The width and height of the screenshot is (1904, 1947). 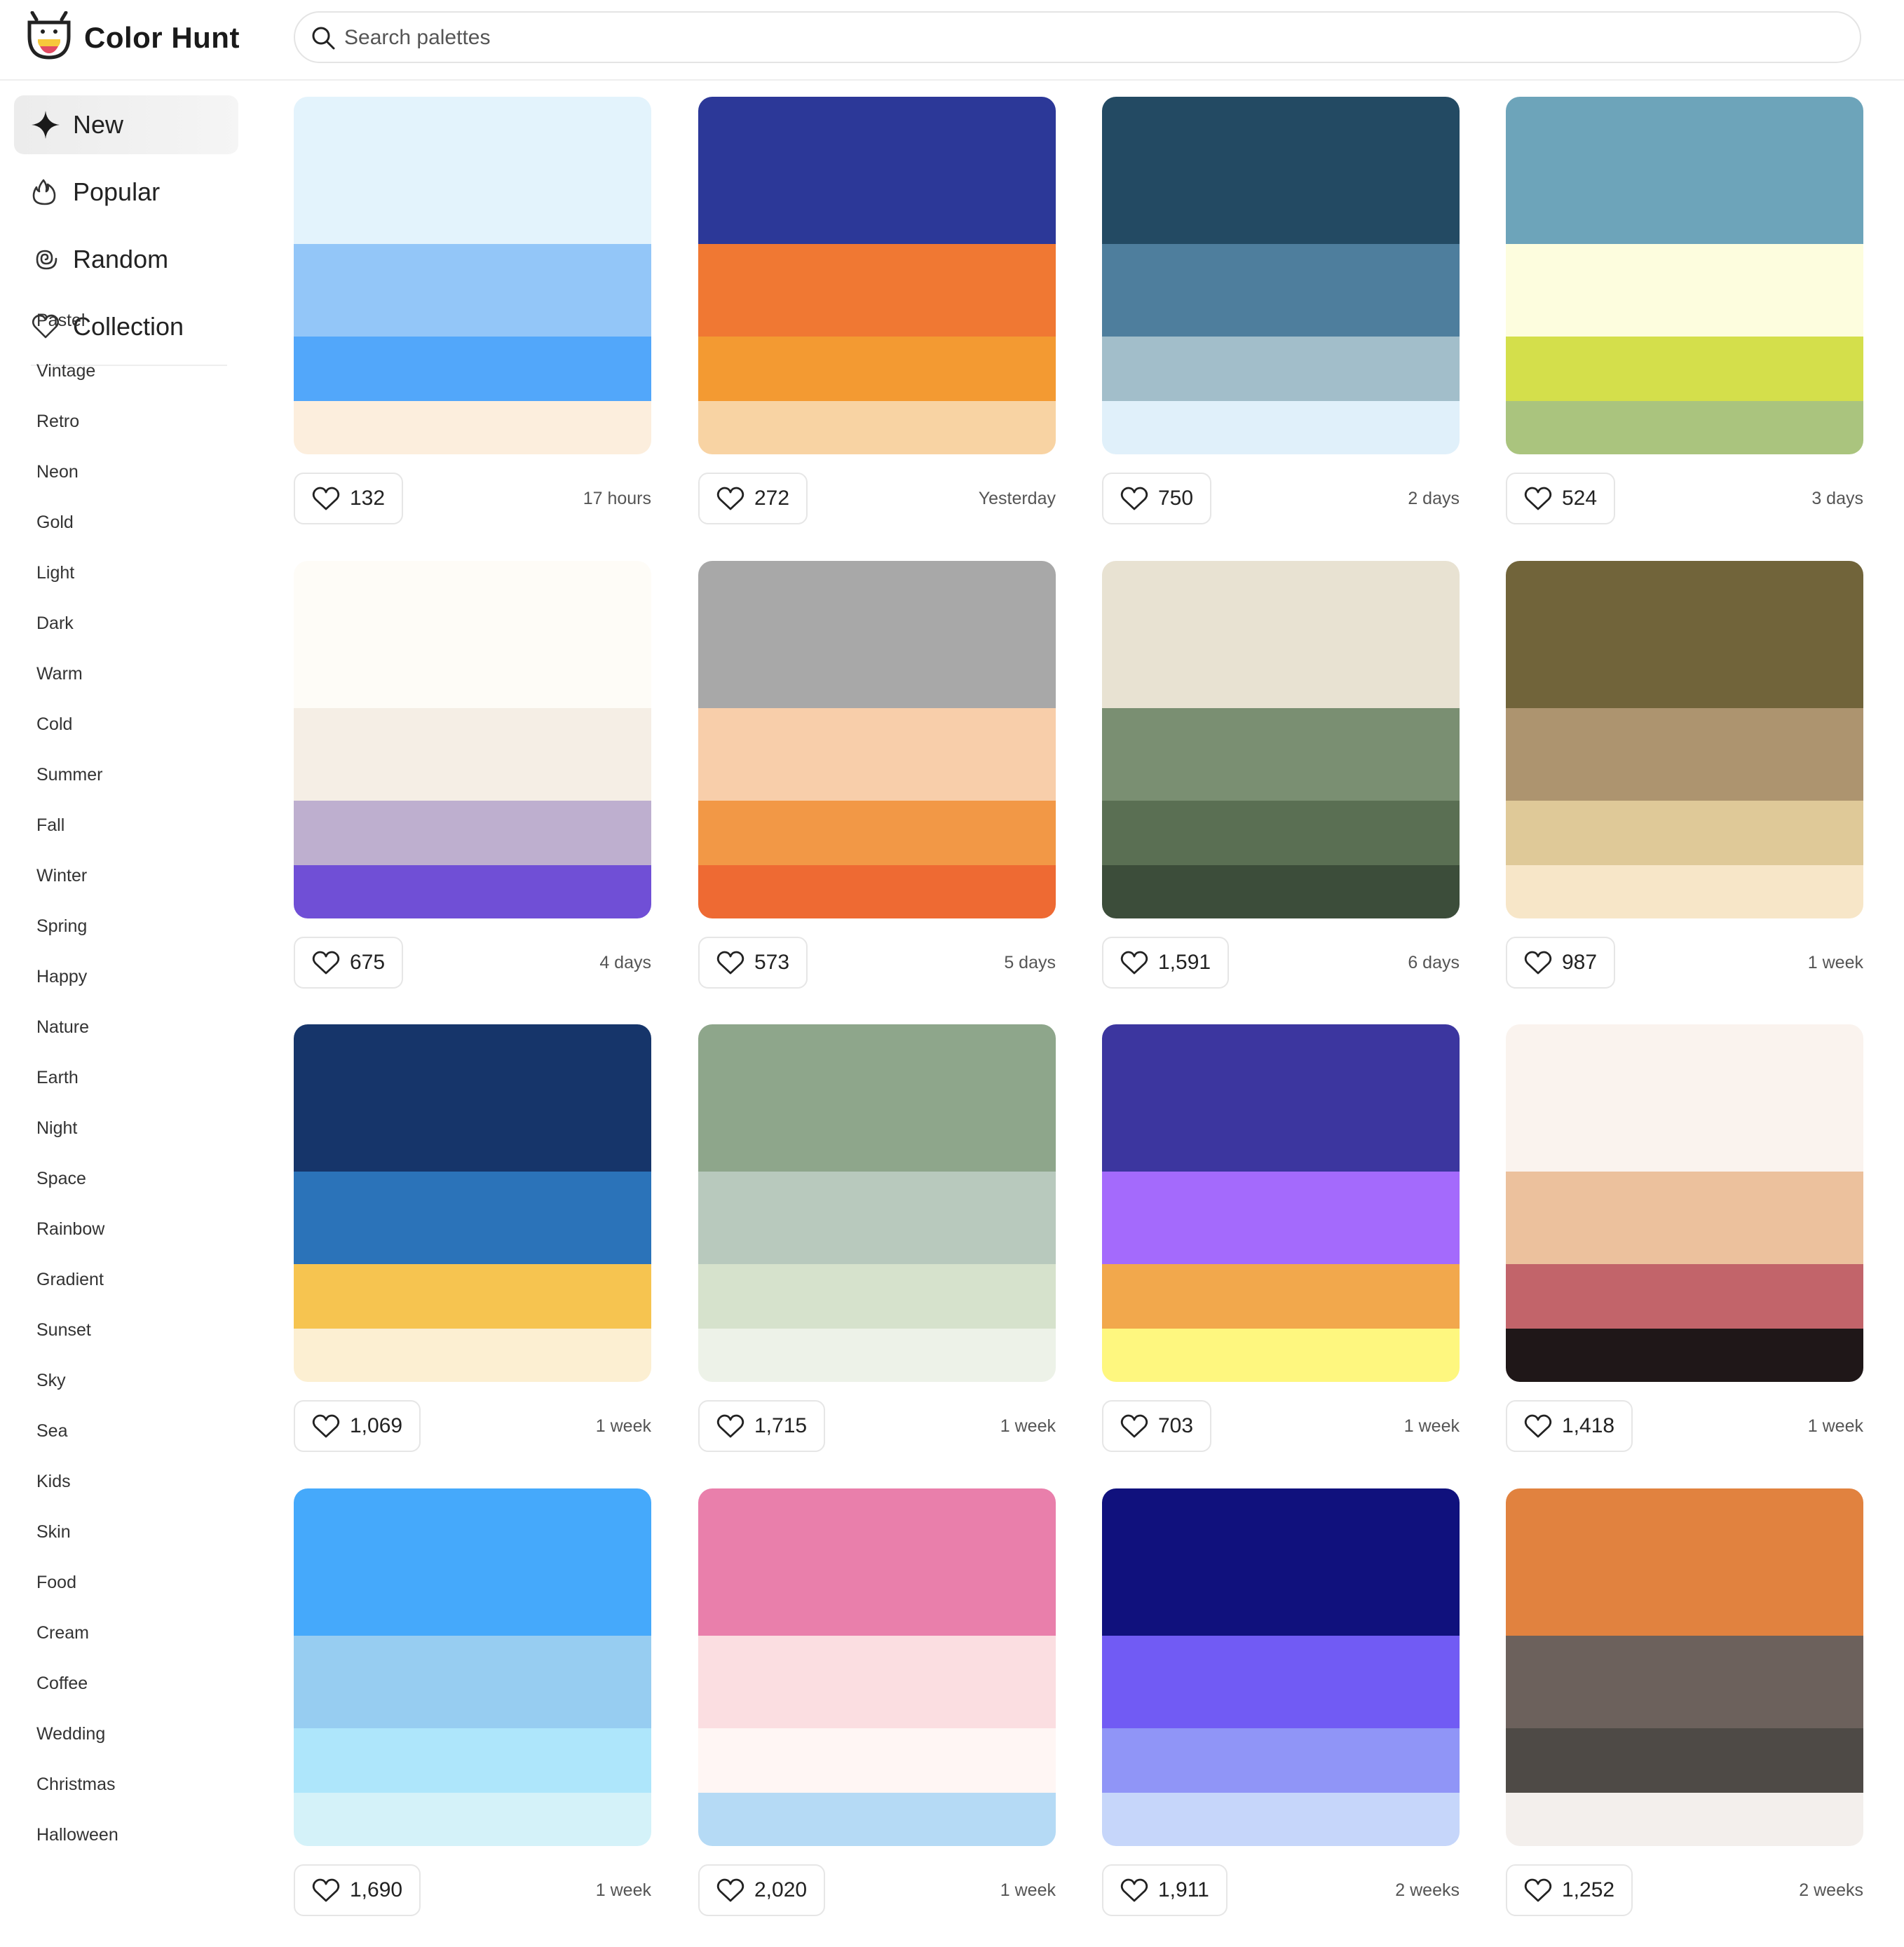 What do you see at coordinates (762, 1890) in the screenshot?
I see `like-button: 2,020` at bounding box center [762, 1890].